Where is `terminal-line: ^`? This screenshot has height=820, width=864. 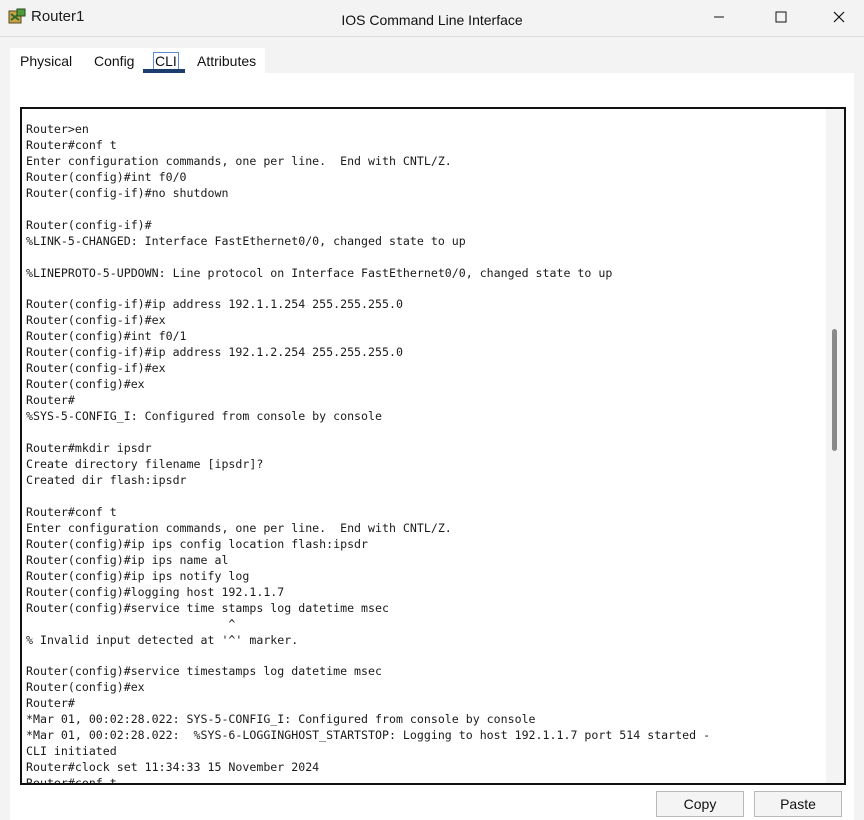 terminal-line: ^ is located at coordinates (131, 623).